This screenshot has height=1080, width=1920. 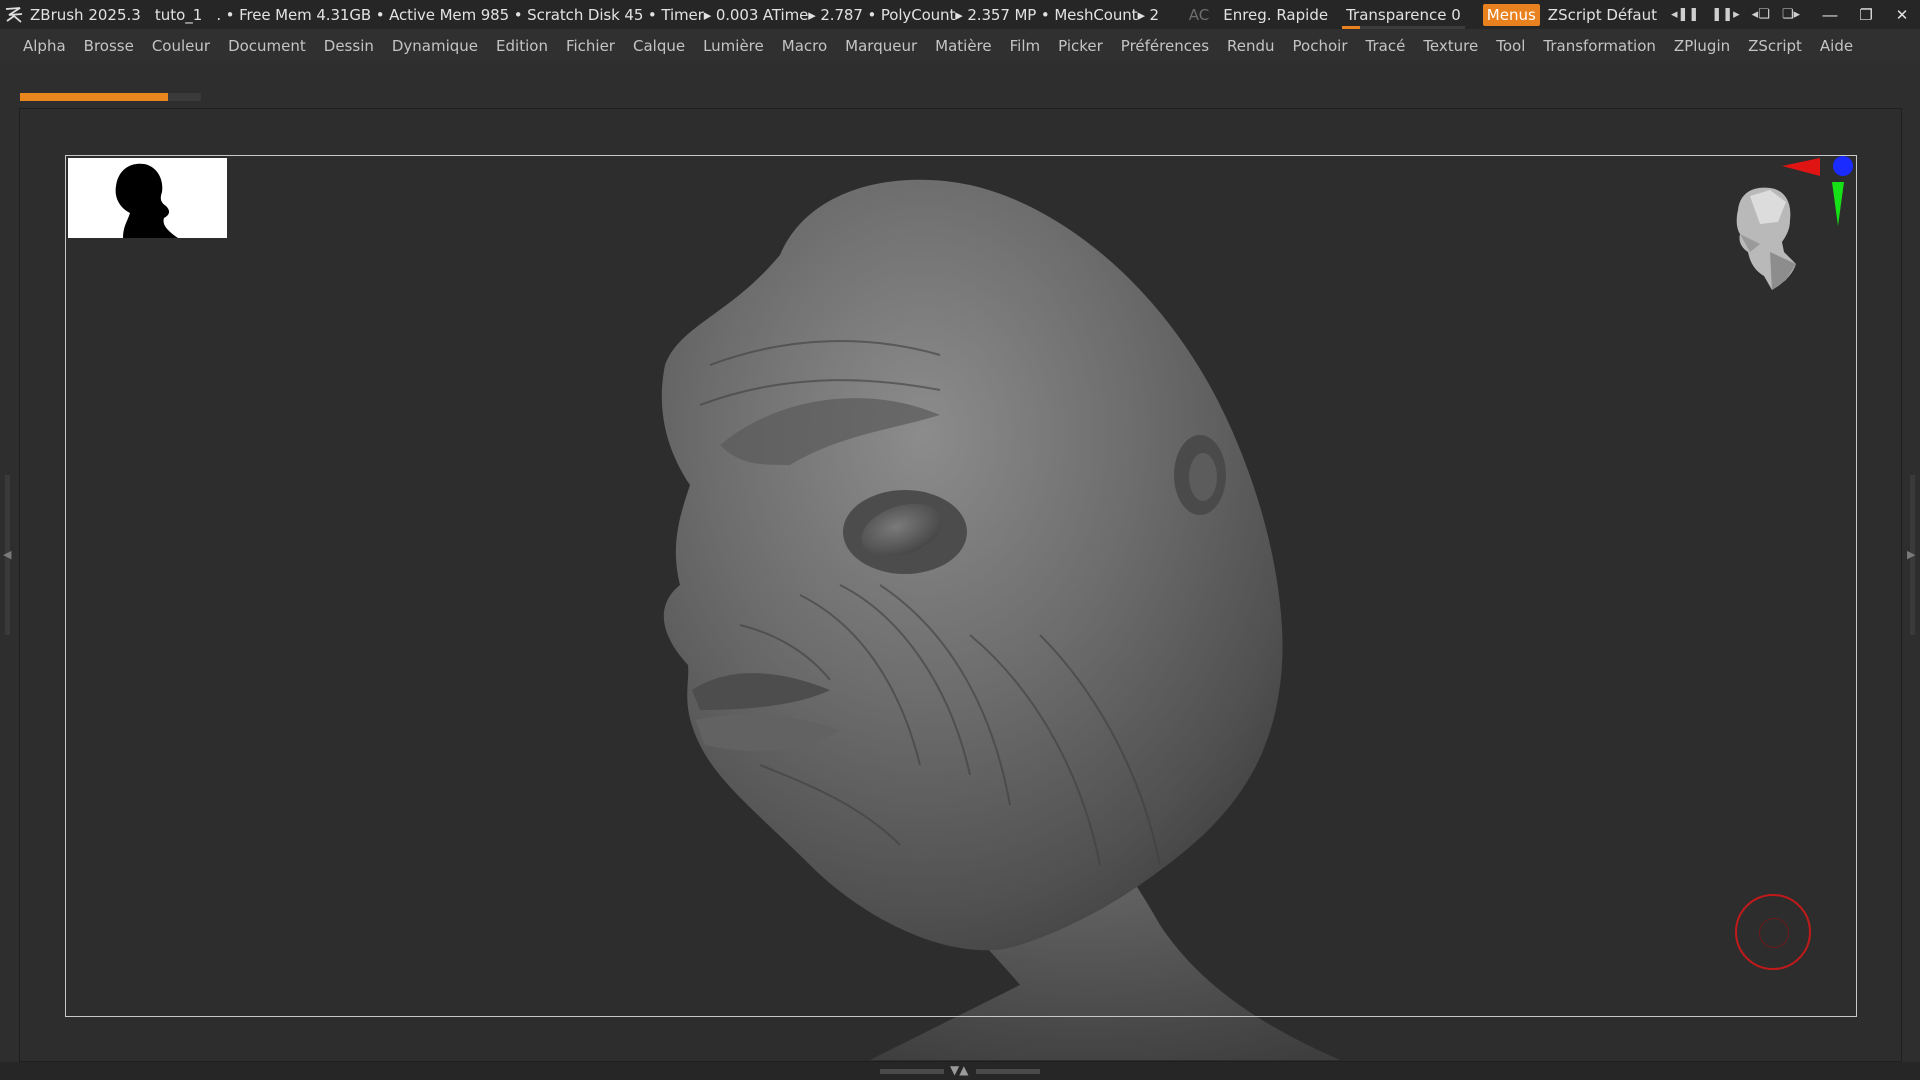 I want to click on menu-texture: Texture, so click(x=1450, y=46).